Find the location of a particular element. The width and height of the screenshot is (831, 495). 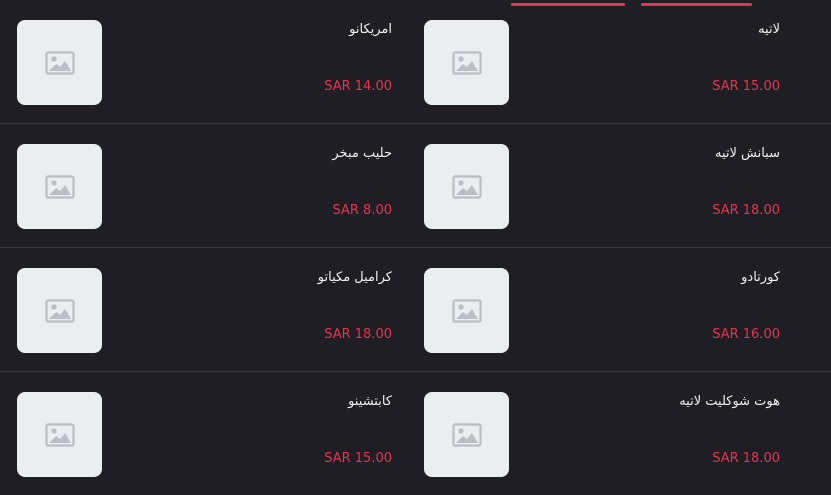

product-name: كورتادو is located at coordinates (760, 277).